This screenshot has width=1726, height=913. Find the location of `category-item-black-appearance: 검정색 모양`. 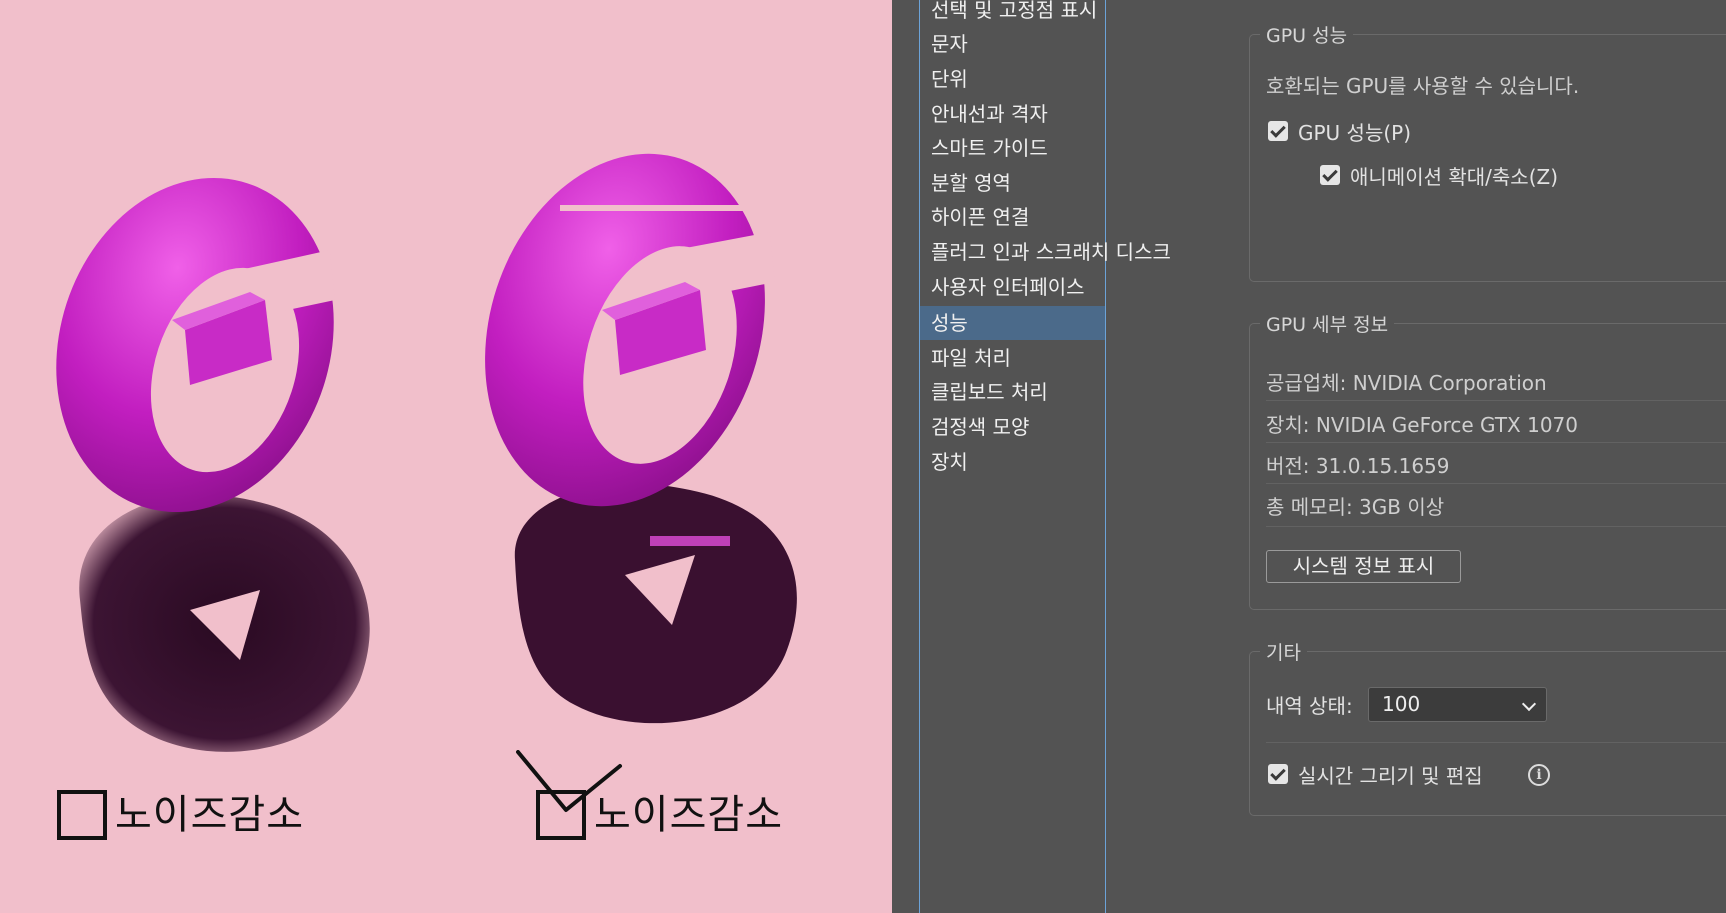

category-item-black-appearance: 검정색 모양 is located at coordinates (1012, 427).